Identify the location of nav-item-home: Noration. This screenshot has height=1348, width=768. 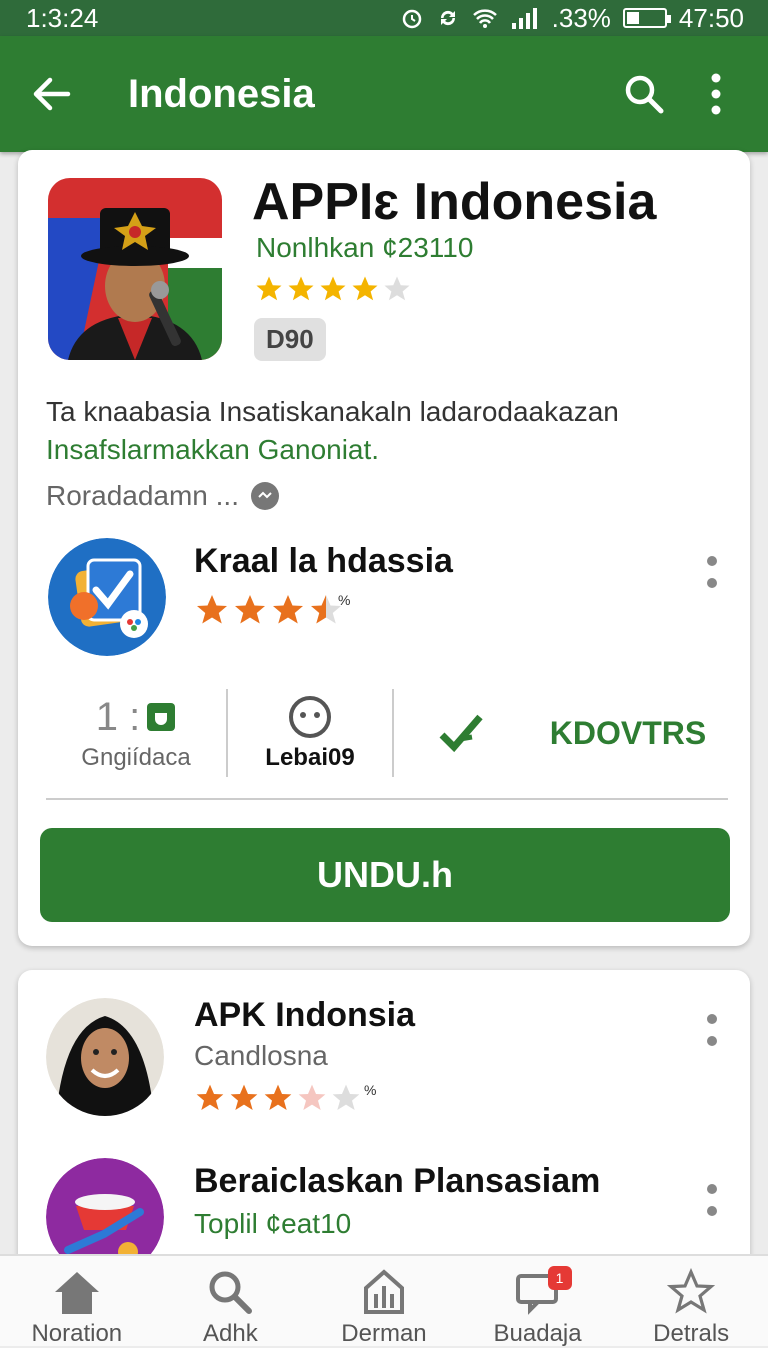
(77, 1302).